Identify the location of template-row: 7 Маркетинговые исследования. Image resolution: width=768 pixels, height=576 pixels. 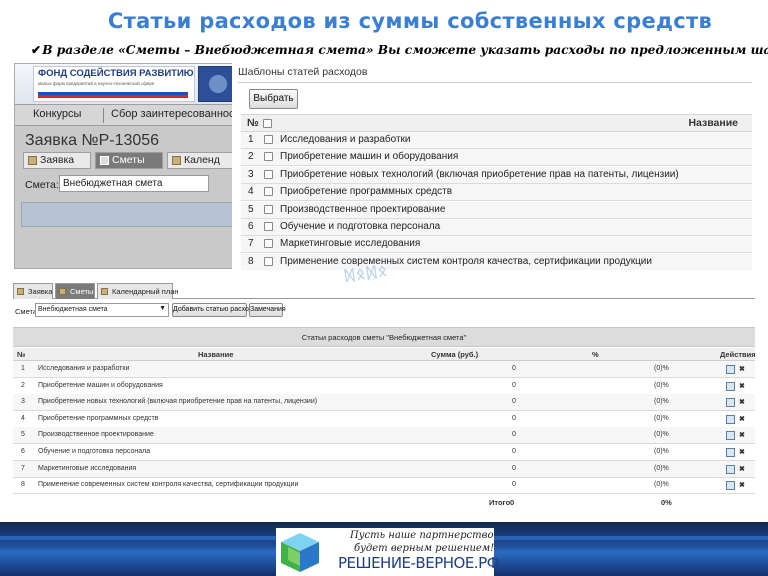
(496, 245).